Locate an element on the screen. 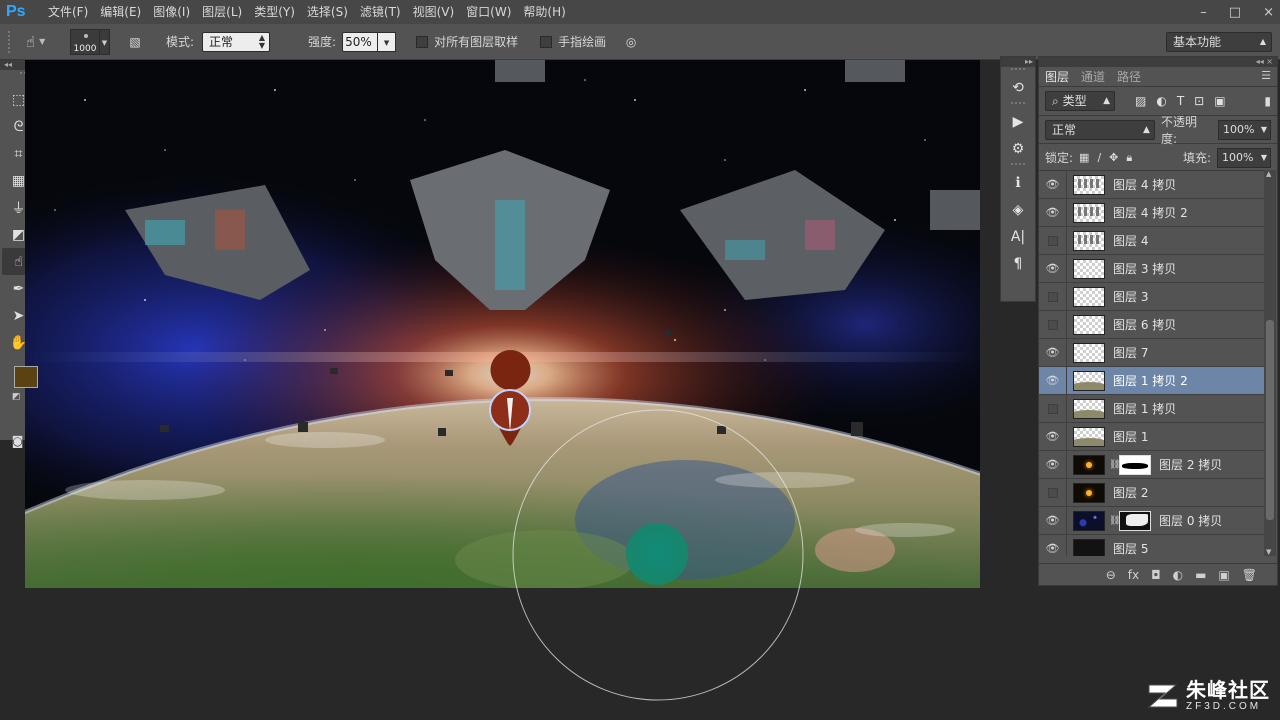 This screenshot has width=1280, height=720. menu-item-8: 窗口(W) is located at coordinates (488, 12).